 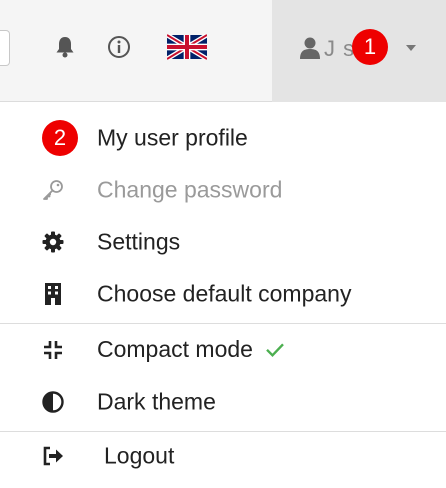 I want to click on menu-item-logout: Logout, so click(x=223, y=456).